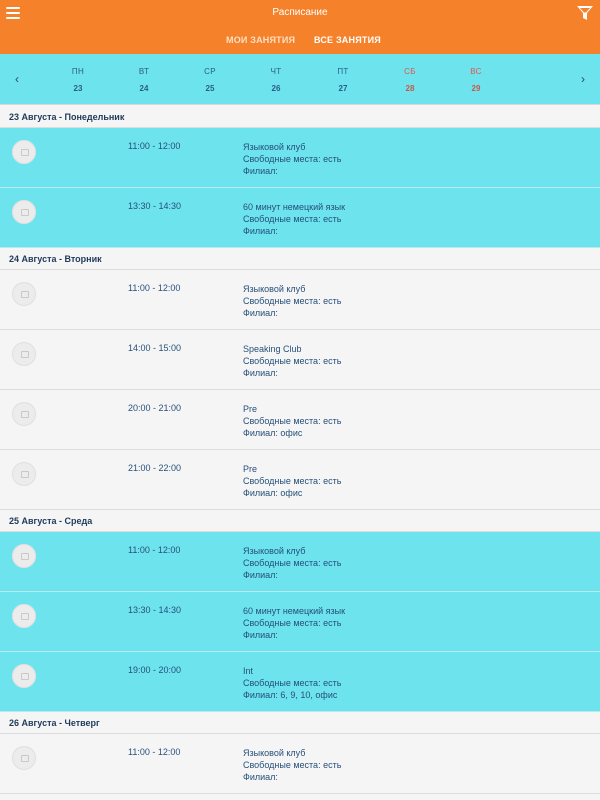 This screenshot has height=800, width=600. I want to click on day-thu: ЧТ 26, so click(276, 80).